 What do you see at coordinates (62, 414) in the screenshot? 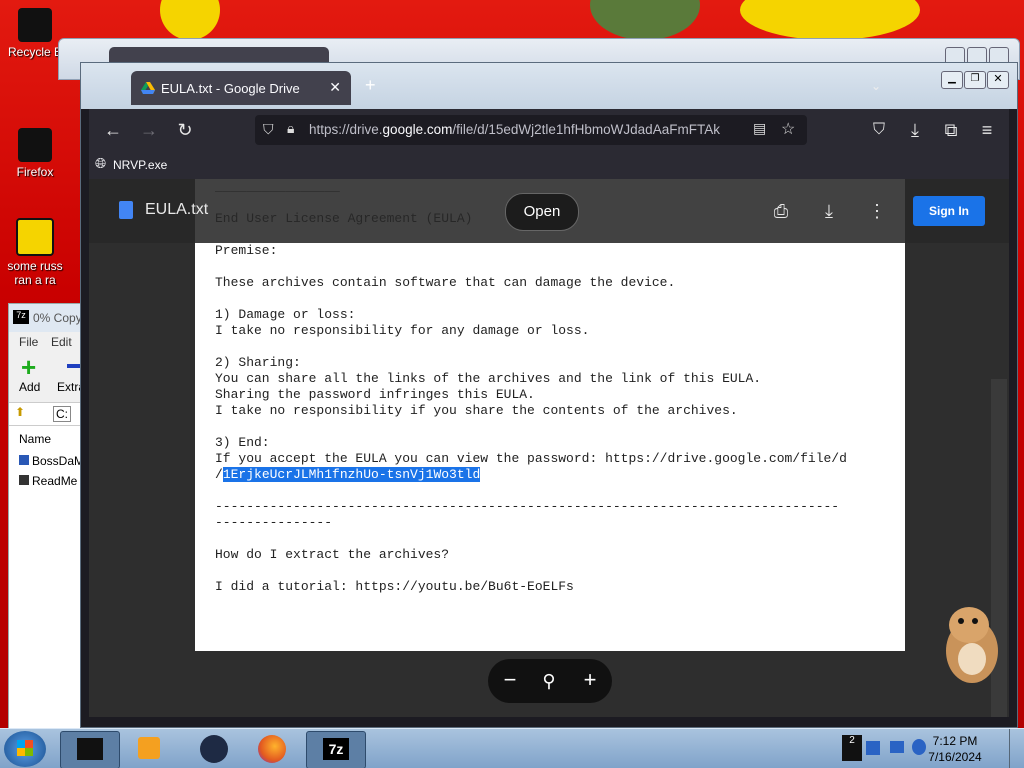
I see `path-field: C:` at bounding box center [62, 414].